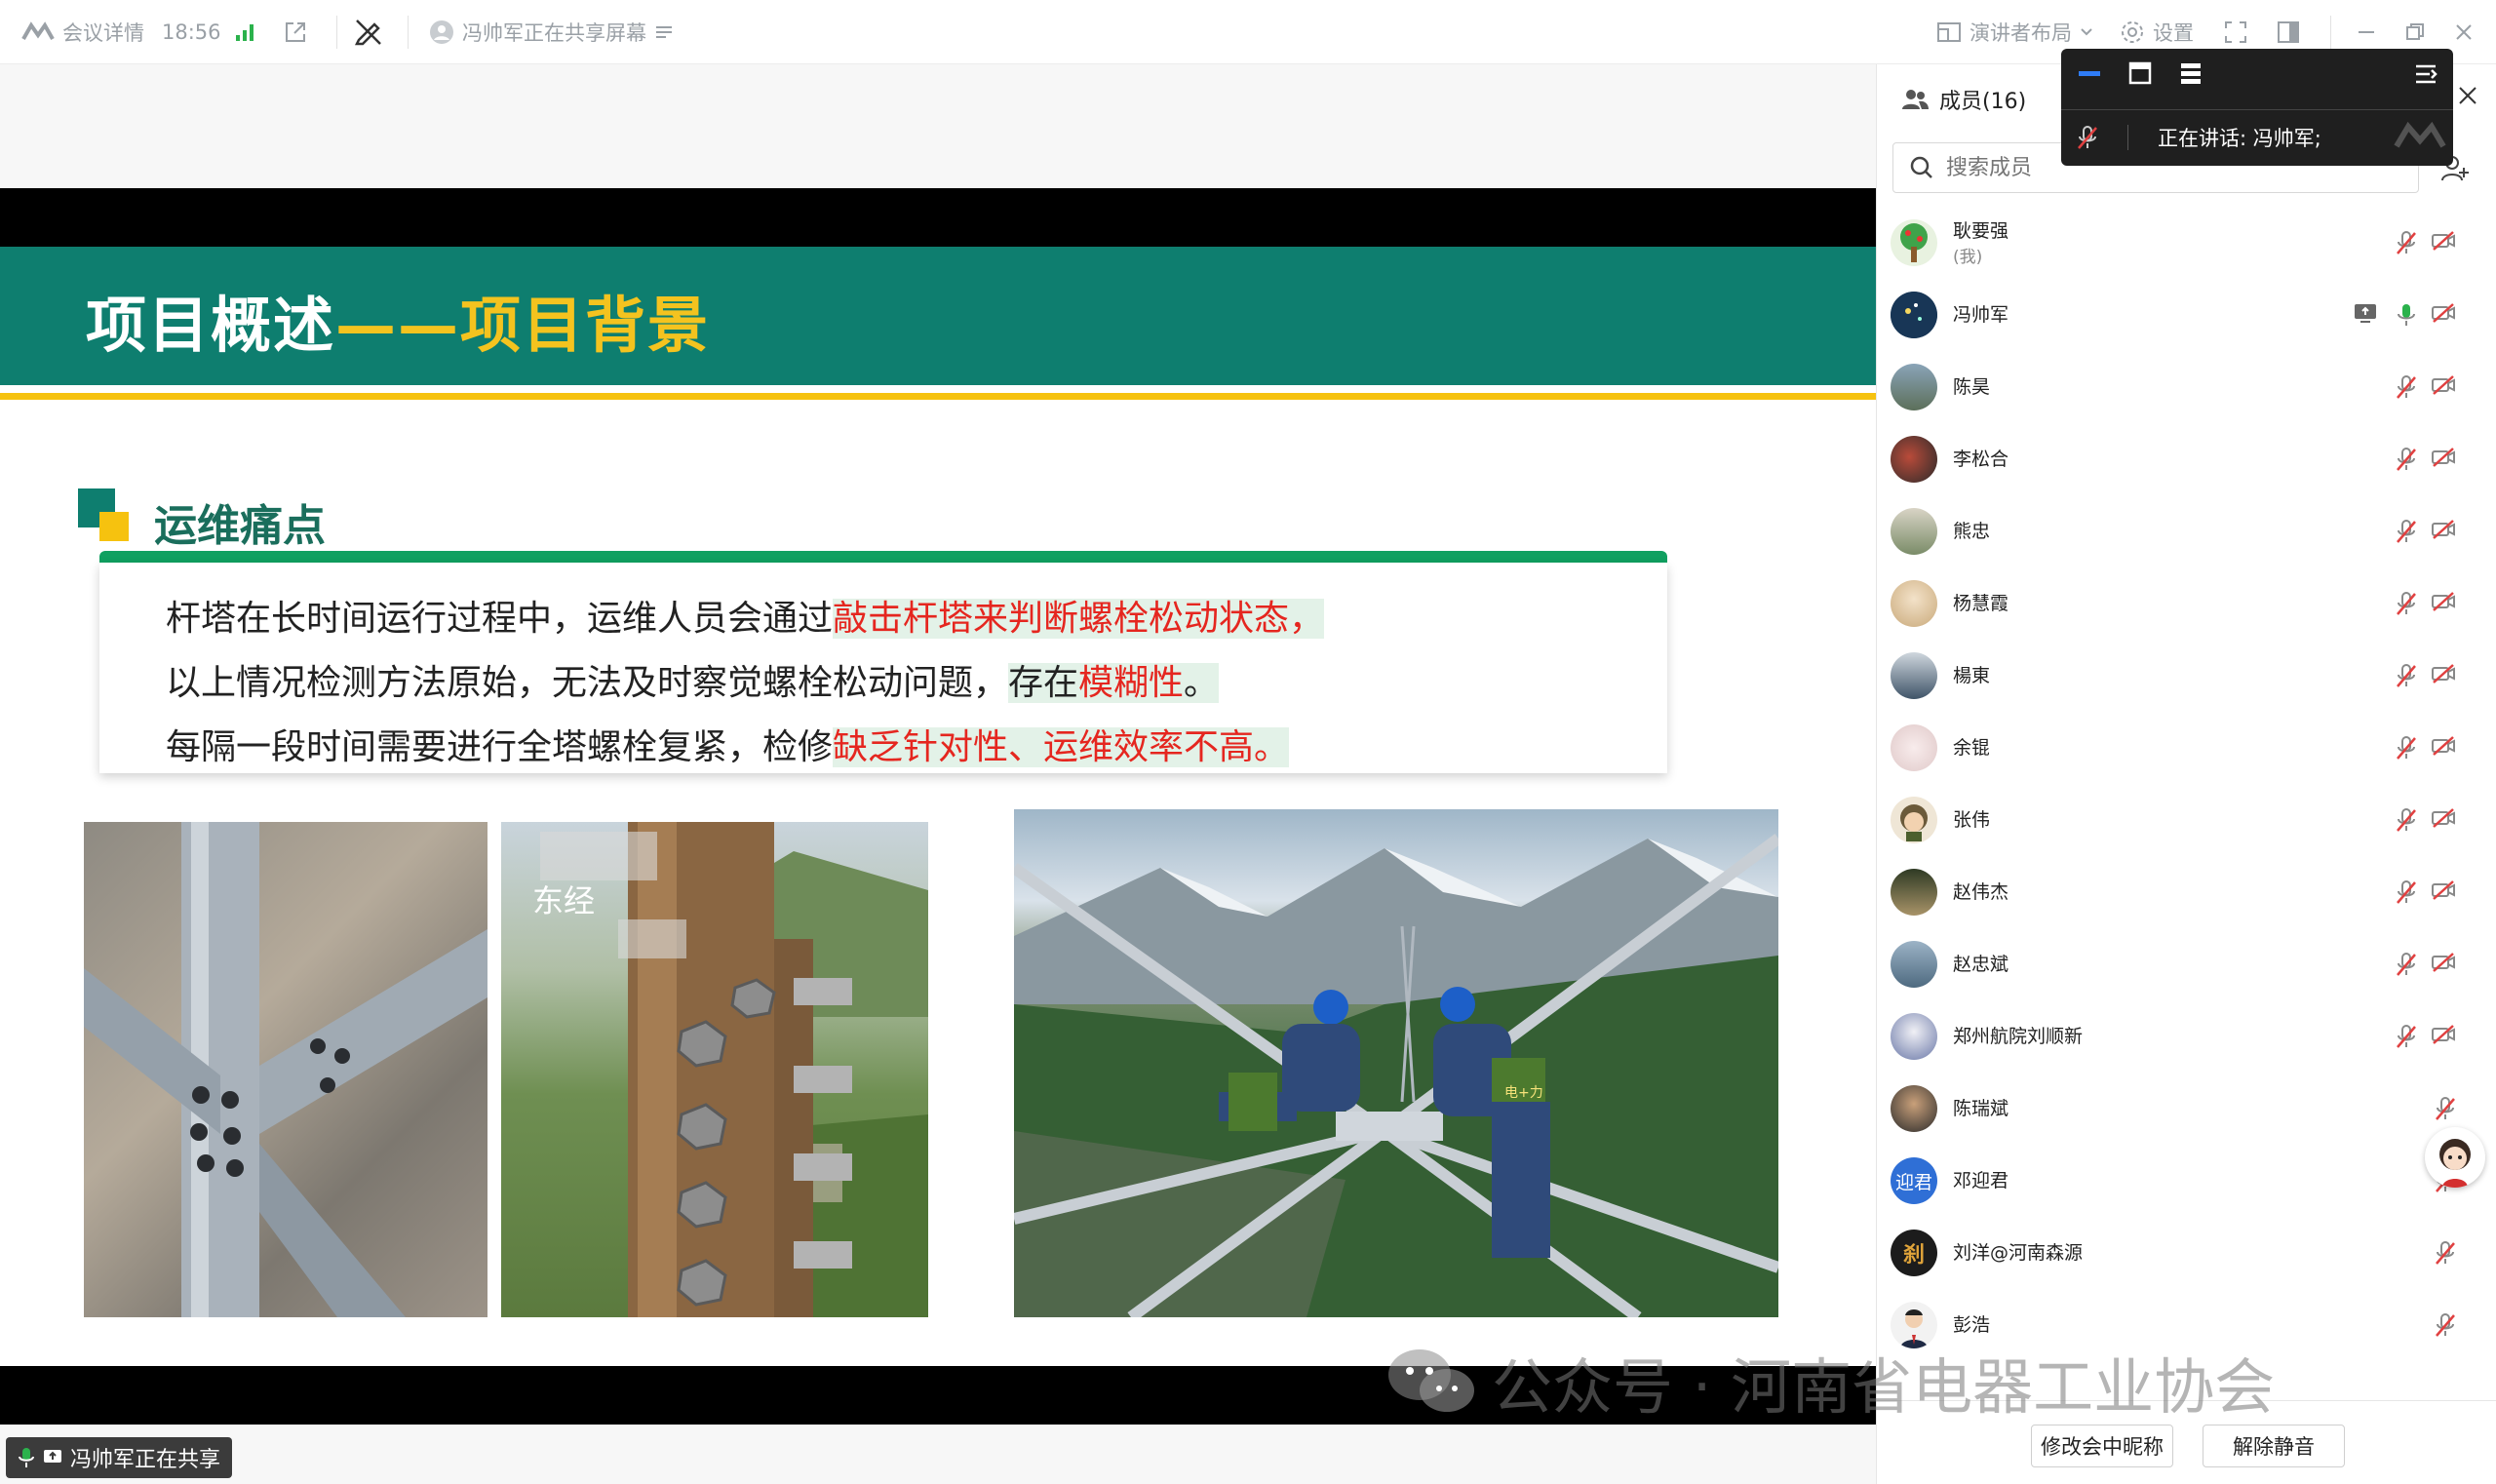  Describe the element at coordinates (2455, 1157) in the screenshot. I see `assistant-avatar` at that location.